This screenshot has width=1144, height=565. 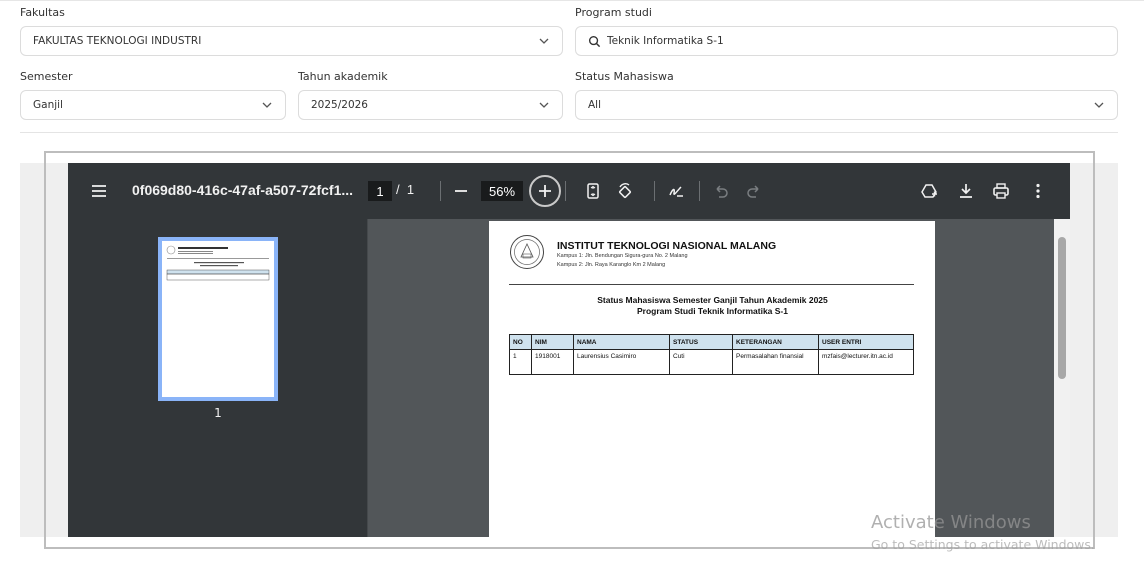 What do you see at coordinates (339, 105) in the screenshot?
I see `tahun-akademik-value: 2025/2026` at bounding box center [339, 105].